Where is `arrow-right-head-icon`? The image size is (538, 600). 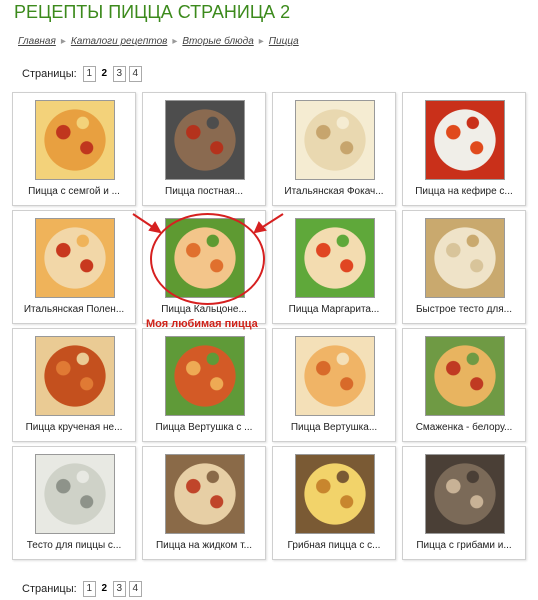
arrow-right-head-icon is located at coordinates (260, 227).